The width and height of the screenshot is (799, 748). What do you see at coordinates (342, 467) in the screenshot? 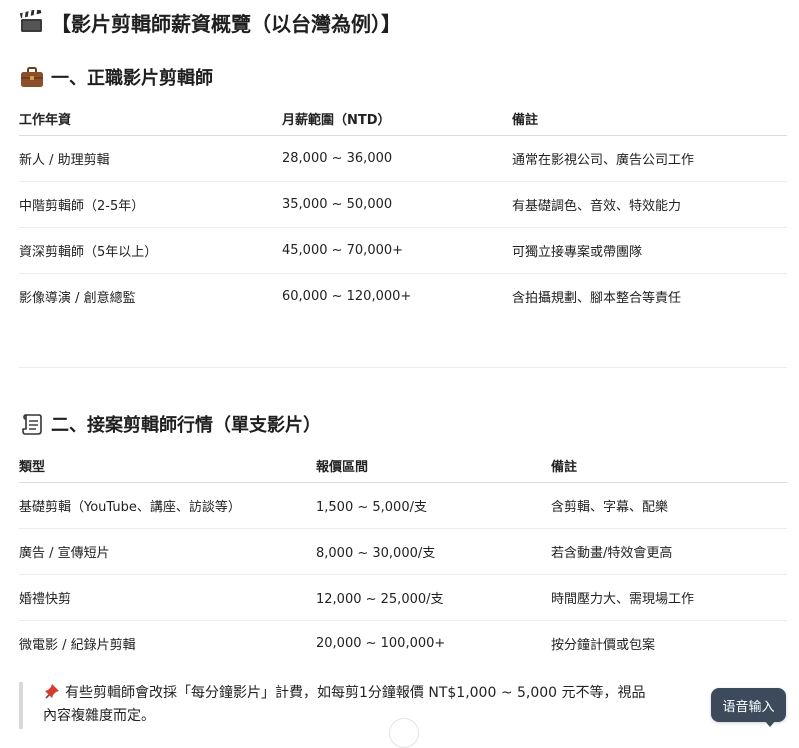
I see `column-header-price-range: 報價區間` at bounding box center [342, 467].